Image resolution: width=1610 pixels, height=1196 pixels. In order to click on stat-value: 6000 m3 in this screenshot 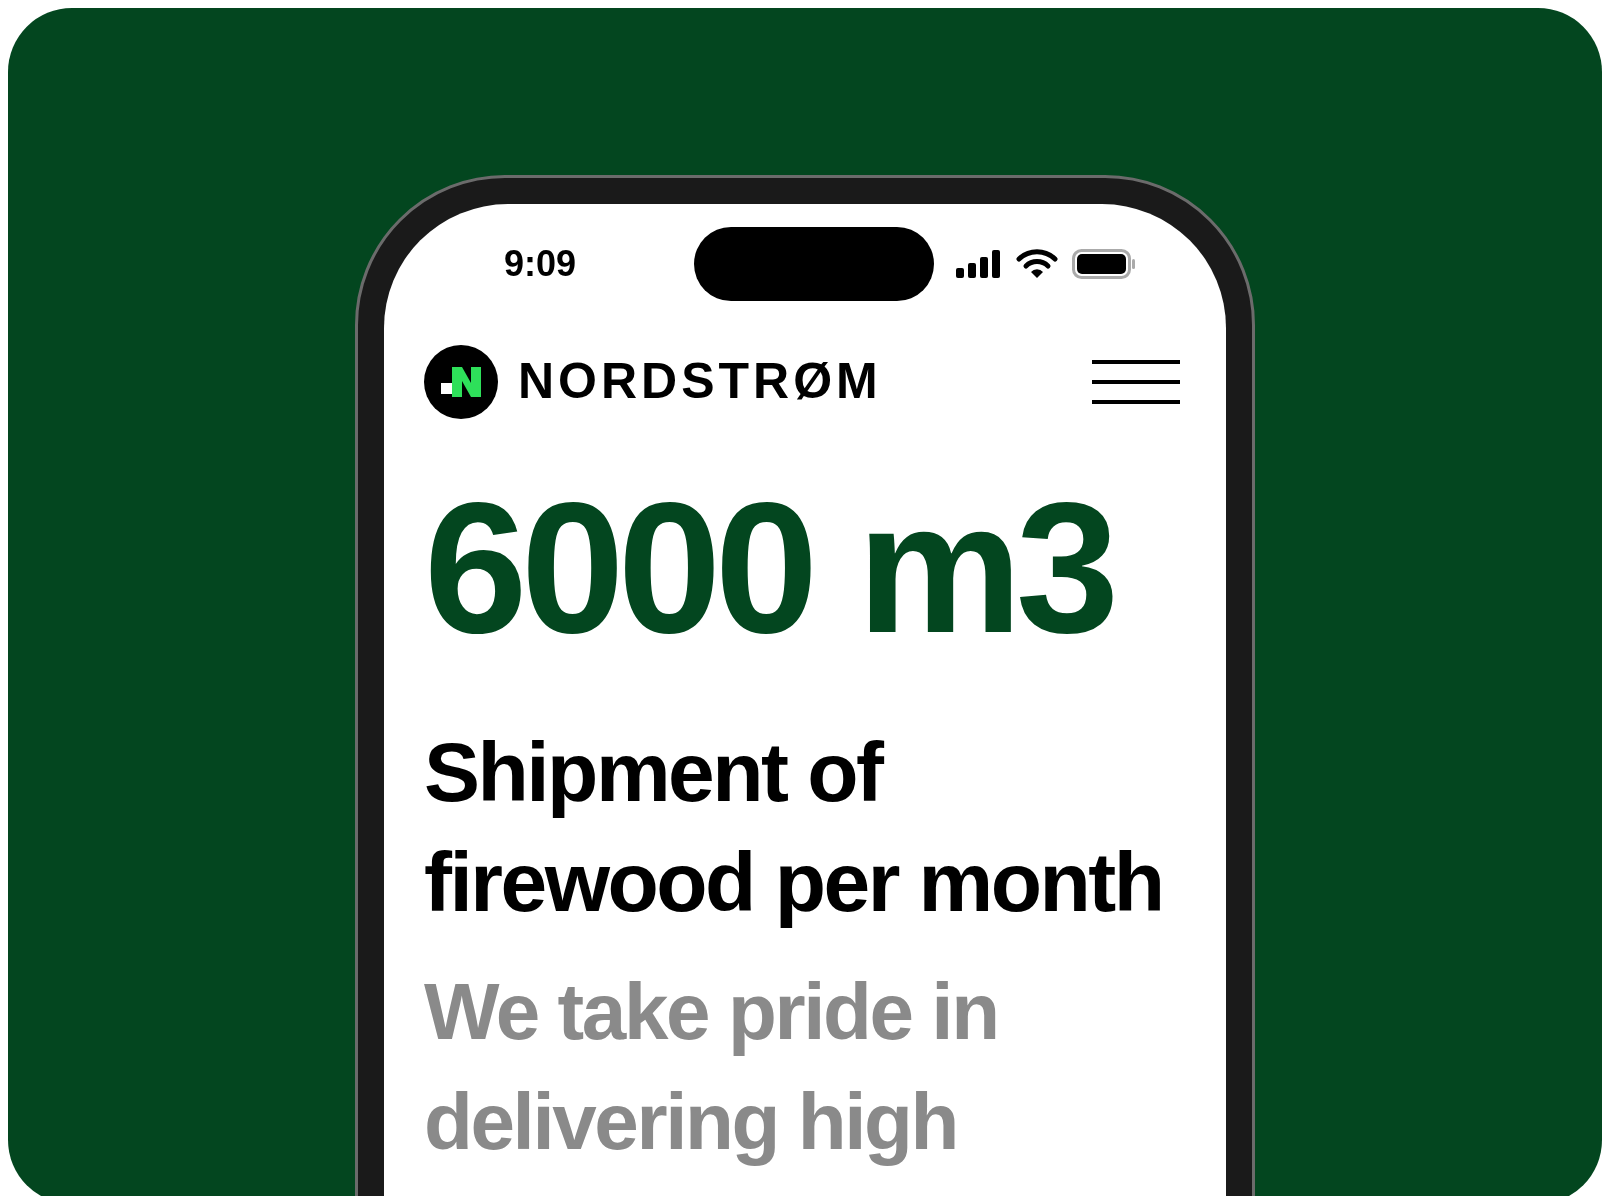, I will do `click(769, 568)`.